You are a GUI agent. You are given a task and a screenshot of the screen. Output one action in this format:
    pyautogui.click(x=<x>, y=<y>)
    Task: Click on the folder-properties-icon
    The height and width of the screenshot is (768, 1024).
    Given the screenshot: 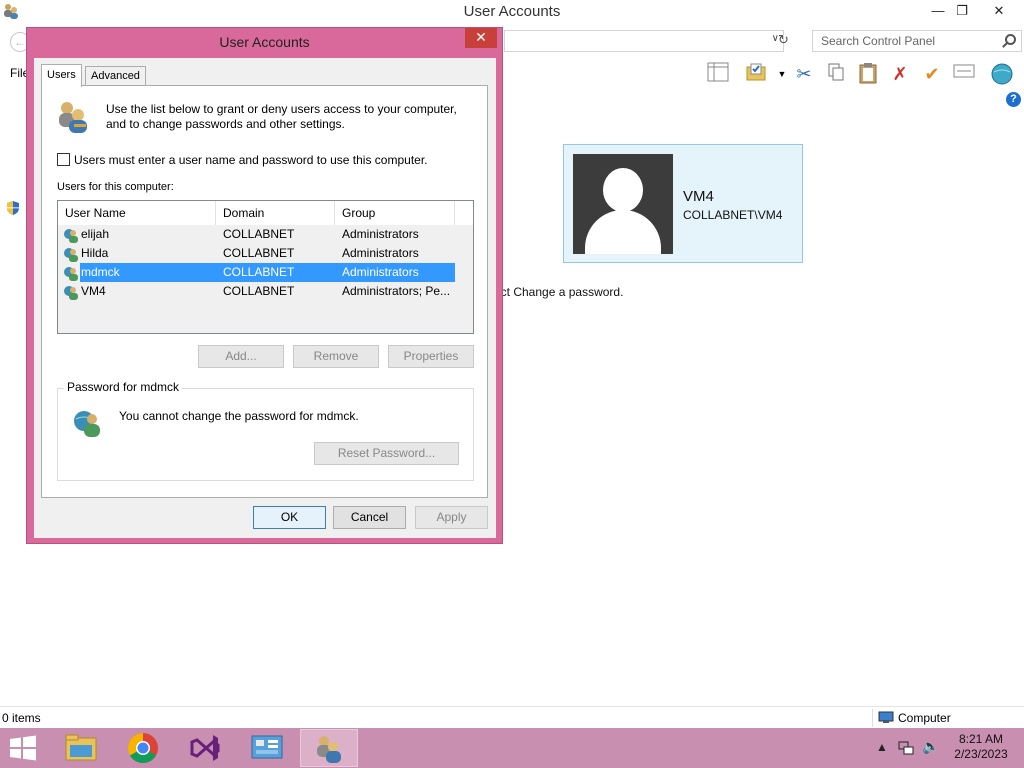 What is the action you would take?
    pyautogui.click(x=756, y=74)
    